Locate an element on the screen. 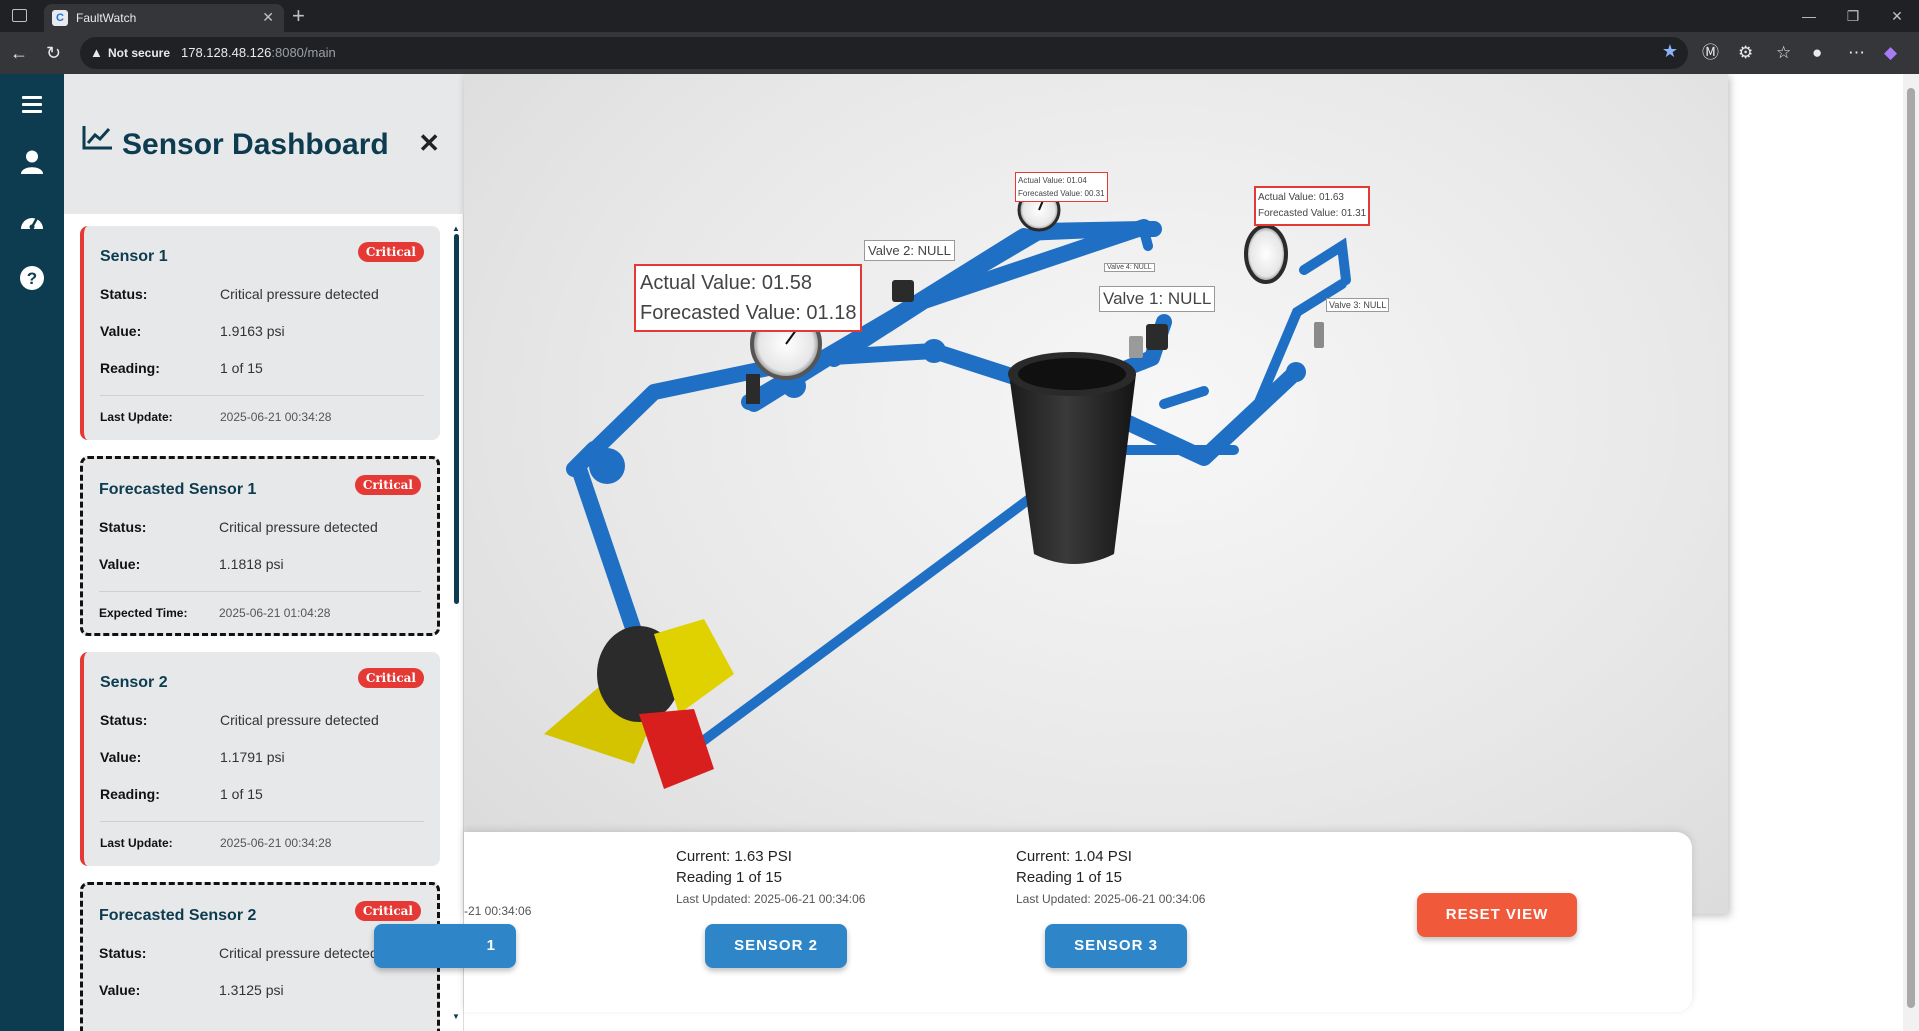 The width and height of the screenshot is (1919, 1031). back-icon: ← is located at coordinates (19, 53).